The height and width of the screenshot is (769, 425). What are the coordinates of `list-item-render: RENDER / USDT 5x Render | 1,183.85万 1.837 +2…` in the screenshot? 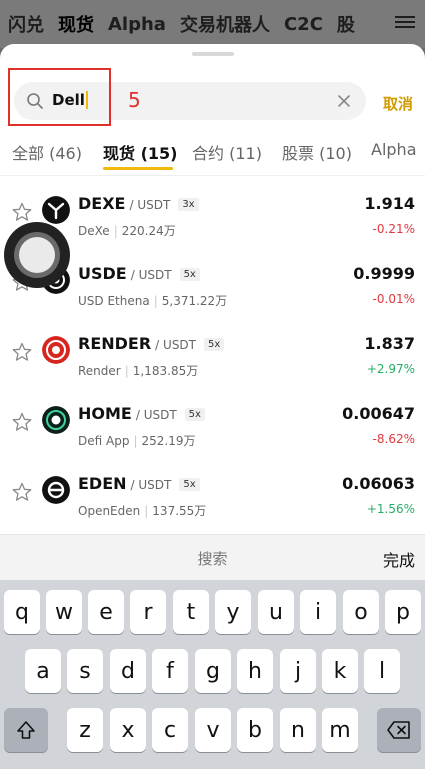 It's located at (212, 357).